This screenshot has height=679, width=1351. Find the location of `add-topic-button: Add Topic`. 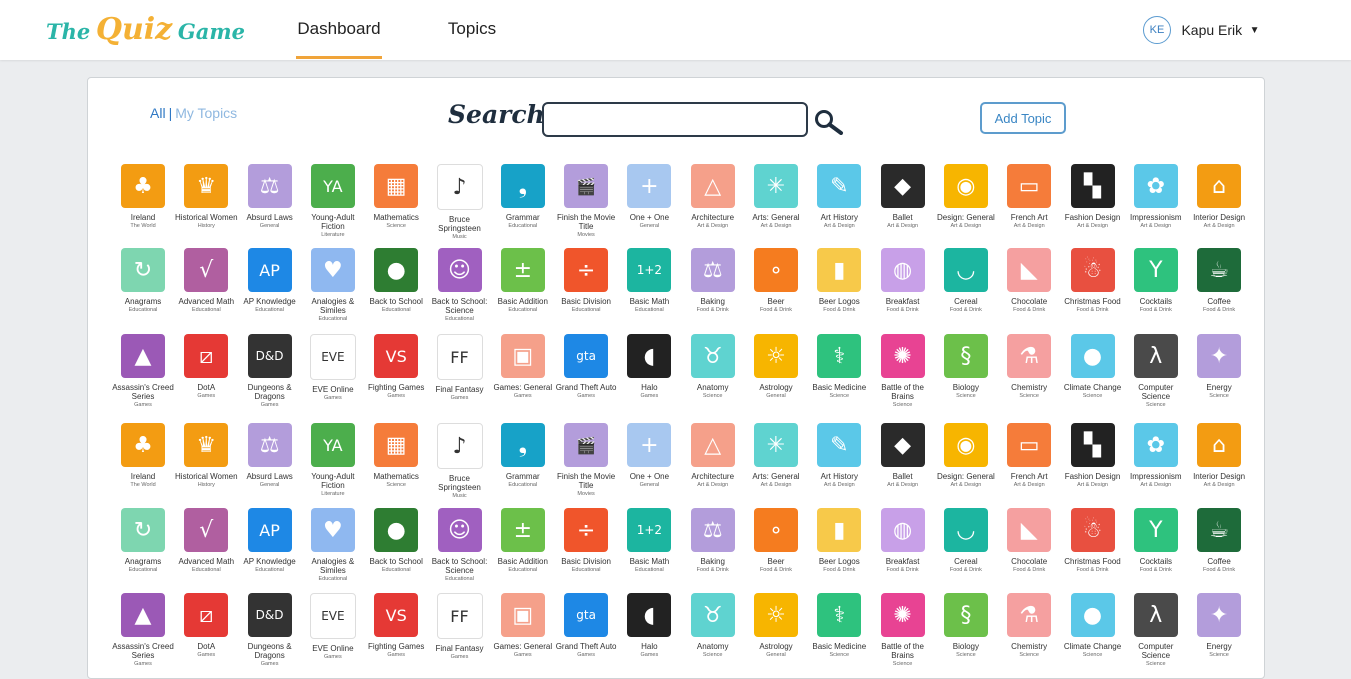

add-topic-button: Add Topic is located at coordinates (1023, 118).